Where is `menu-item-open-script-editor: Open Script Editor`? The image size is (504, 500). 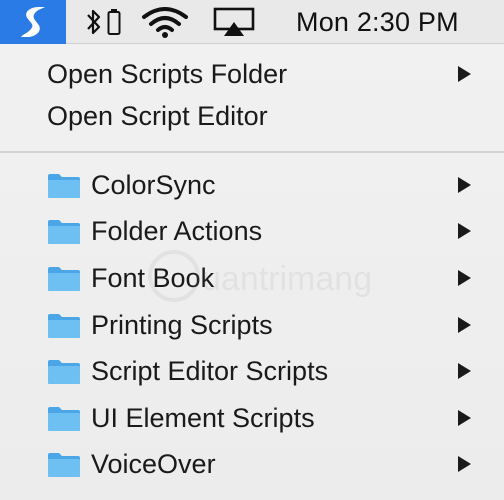
menu-item-open-script-editor: Open Script Editor is located at coordinates (252, 116).